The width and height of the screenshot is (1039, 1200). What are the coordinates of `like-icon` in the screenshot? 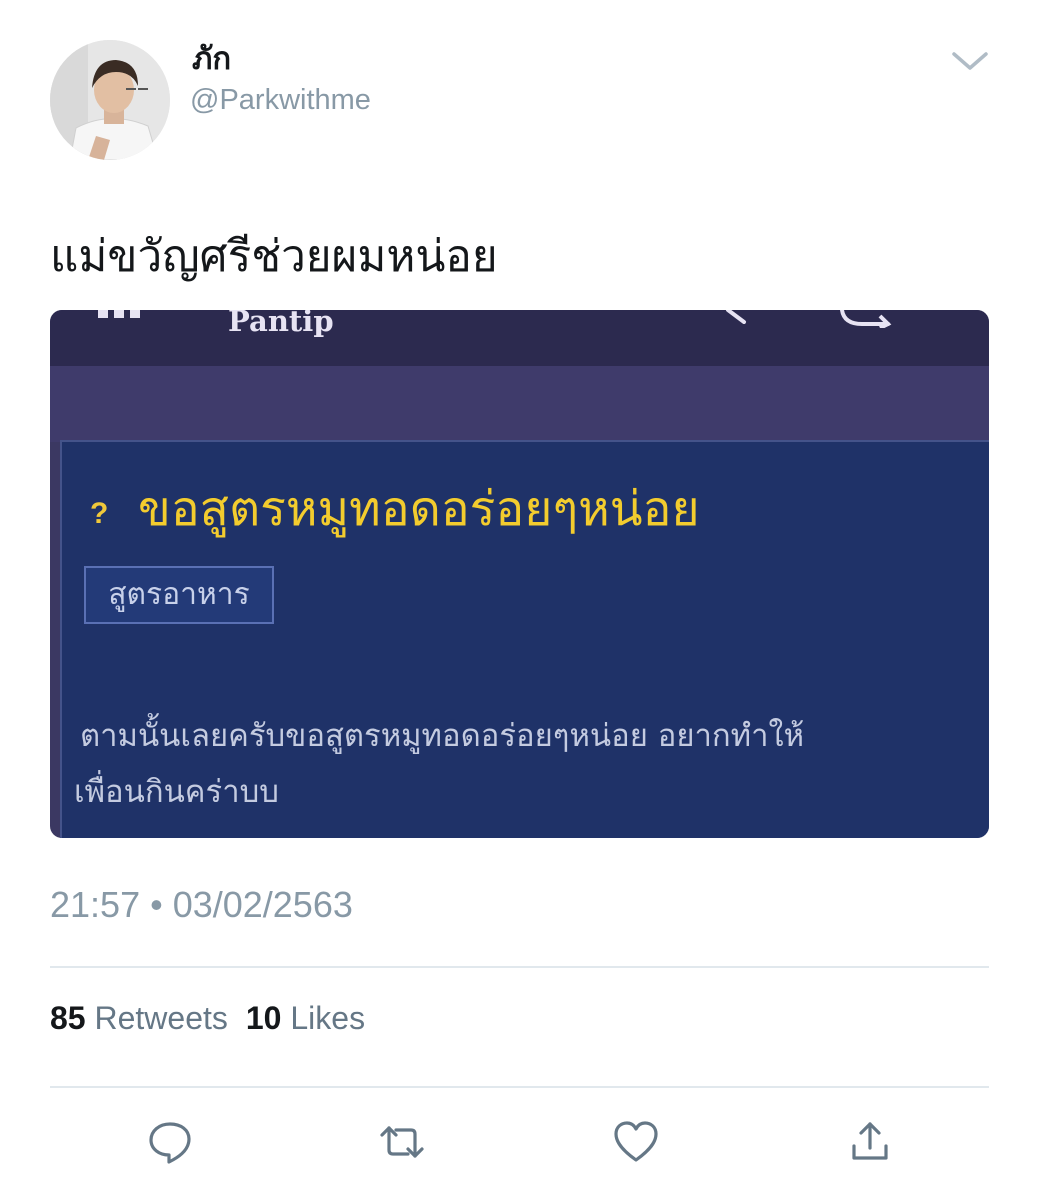 It's located at (636, 1142).